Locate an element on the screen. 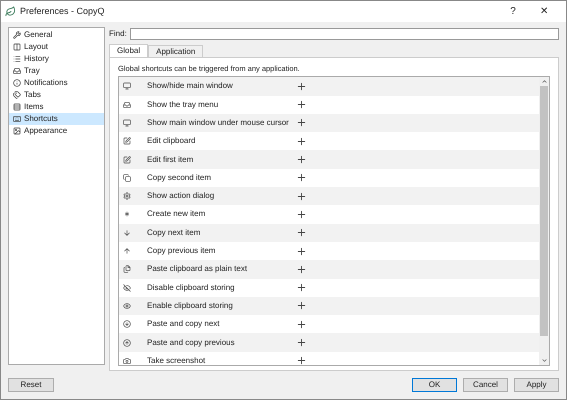 The height and width of the screenshot is (400, 567). shortcut-label: Edit first item is located at coordinates (170, 160).